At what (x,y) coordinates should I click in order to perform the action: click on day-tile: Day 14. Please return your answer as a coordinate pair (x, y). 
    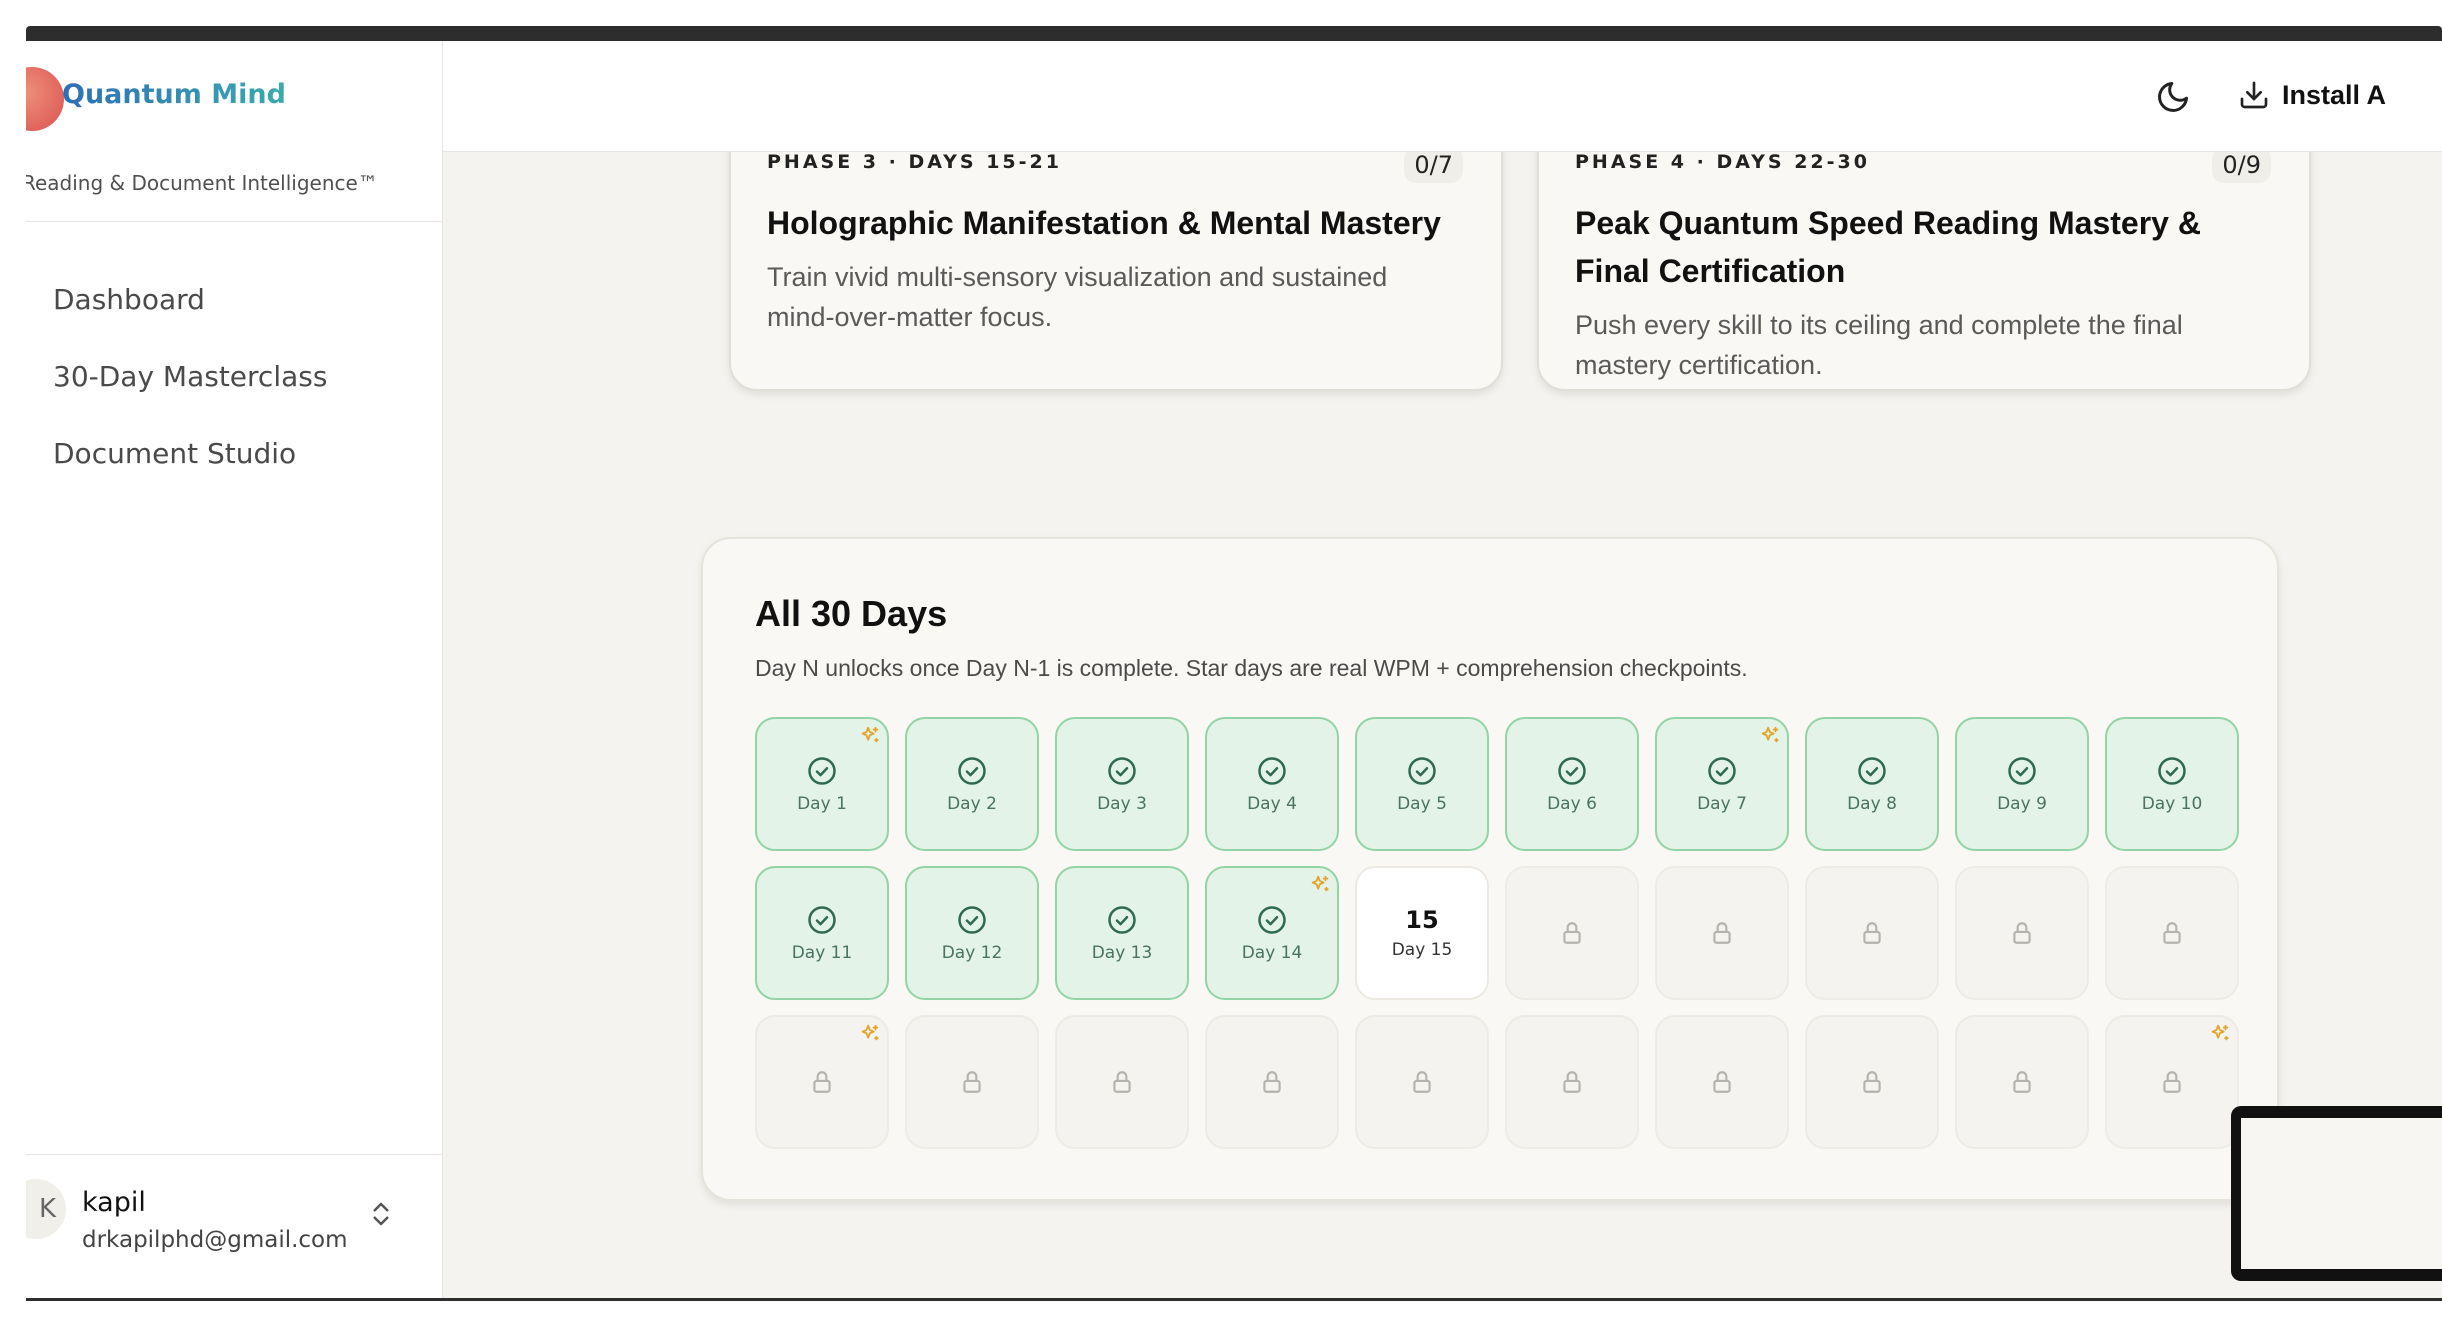
    Looking at the image, I should click on (1272, 933).